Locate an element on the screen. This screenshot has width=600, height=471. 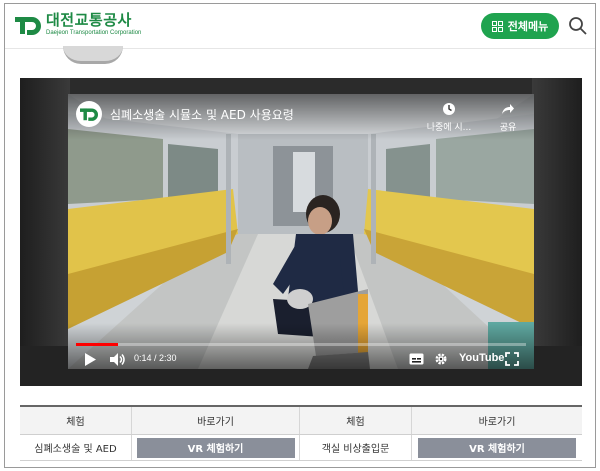
video-title: 심폐소생술 시뮬소 및 AED 사용요령 is located at coordinates (202, 114).